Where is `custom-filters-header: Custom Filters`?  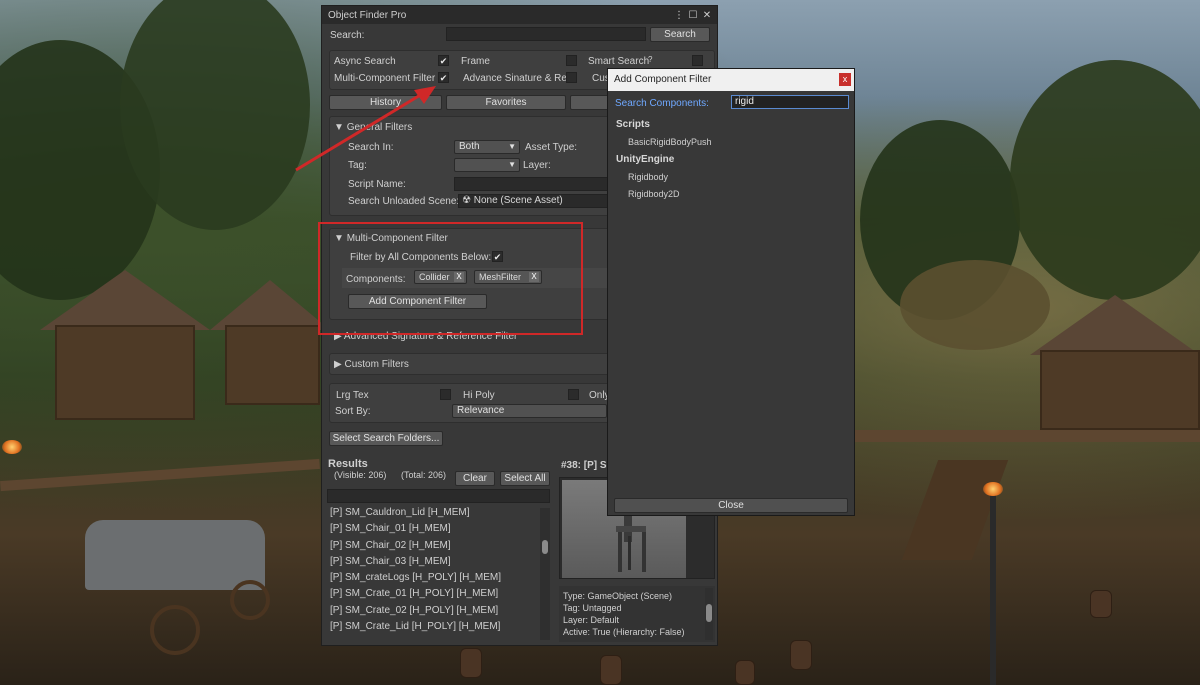 custom-filters-header: Custom Filters is located at coordinates (376, 364).